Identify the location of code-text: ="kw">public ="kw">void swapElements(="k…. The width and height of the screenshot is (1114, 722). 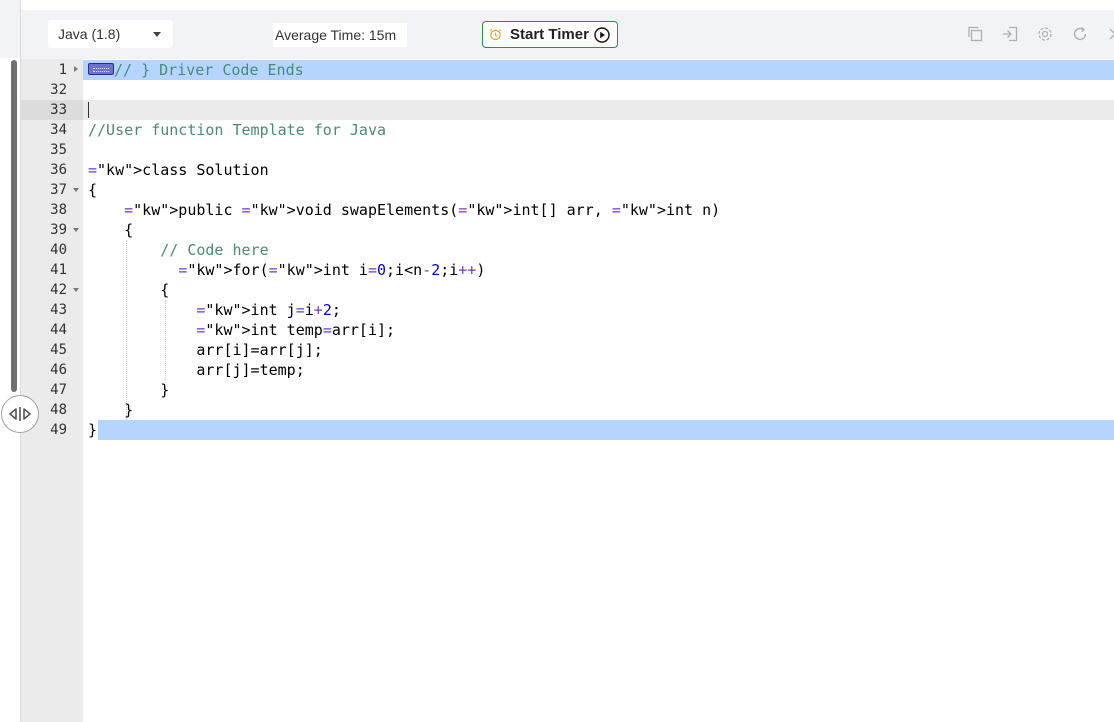
(422, 210).